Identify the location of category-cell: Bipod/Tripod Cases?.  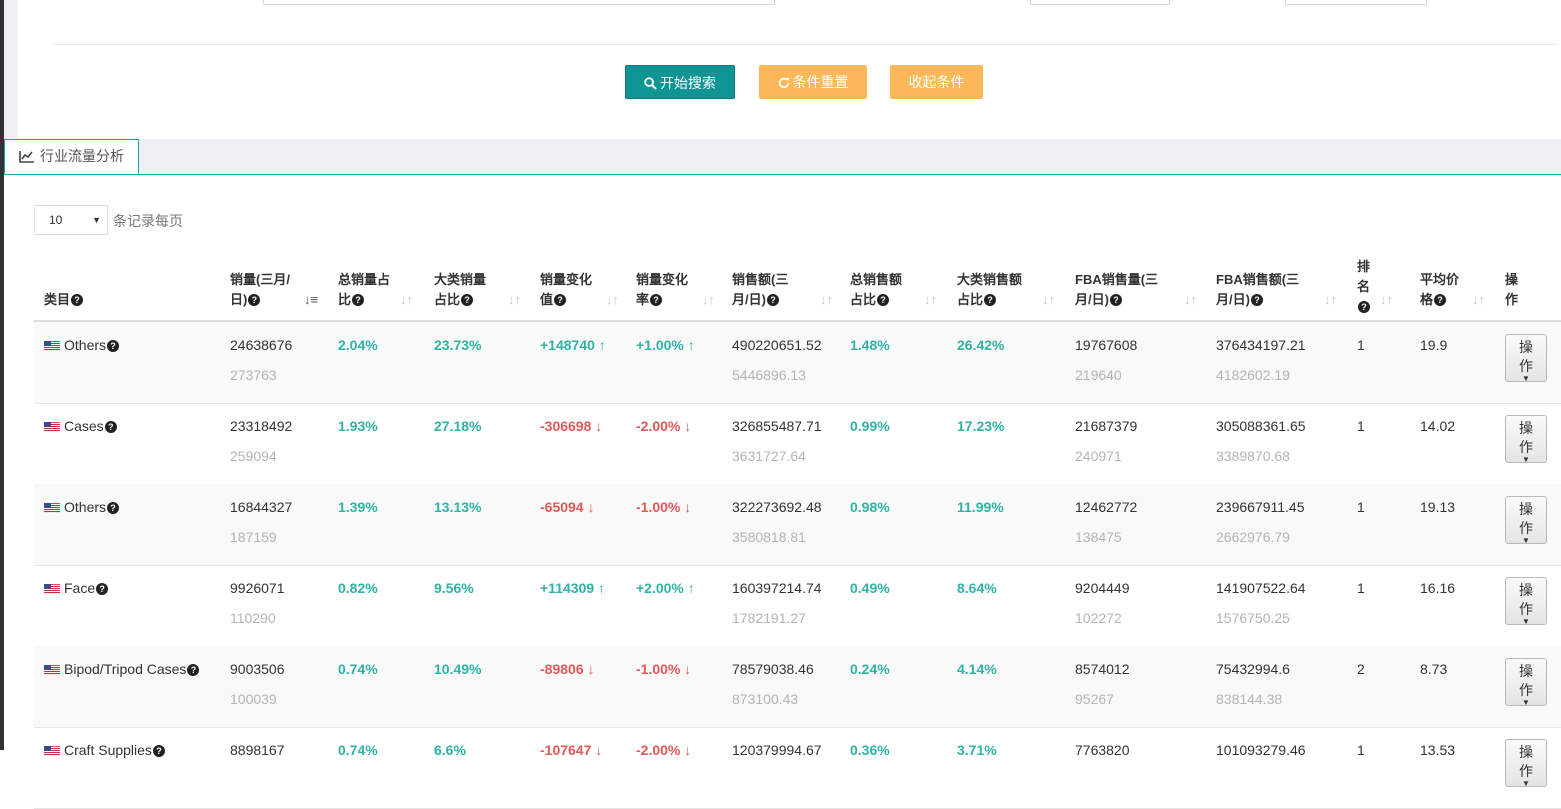
(122, 669).